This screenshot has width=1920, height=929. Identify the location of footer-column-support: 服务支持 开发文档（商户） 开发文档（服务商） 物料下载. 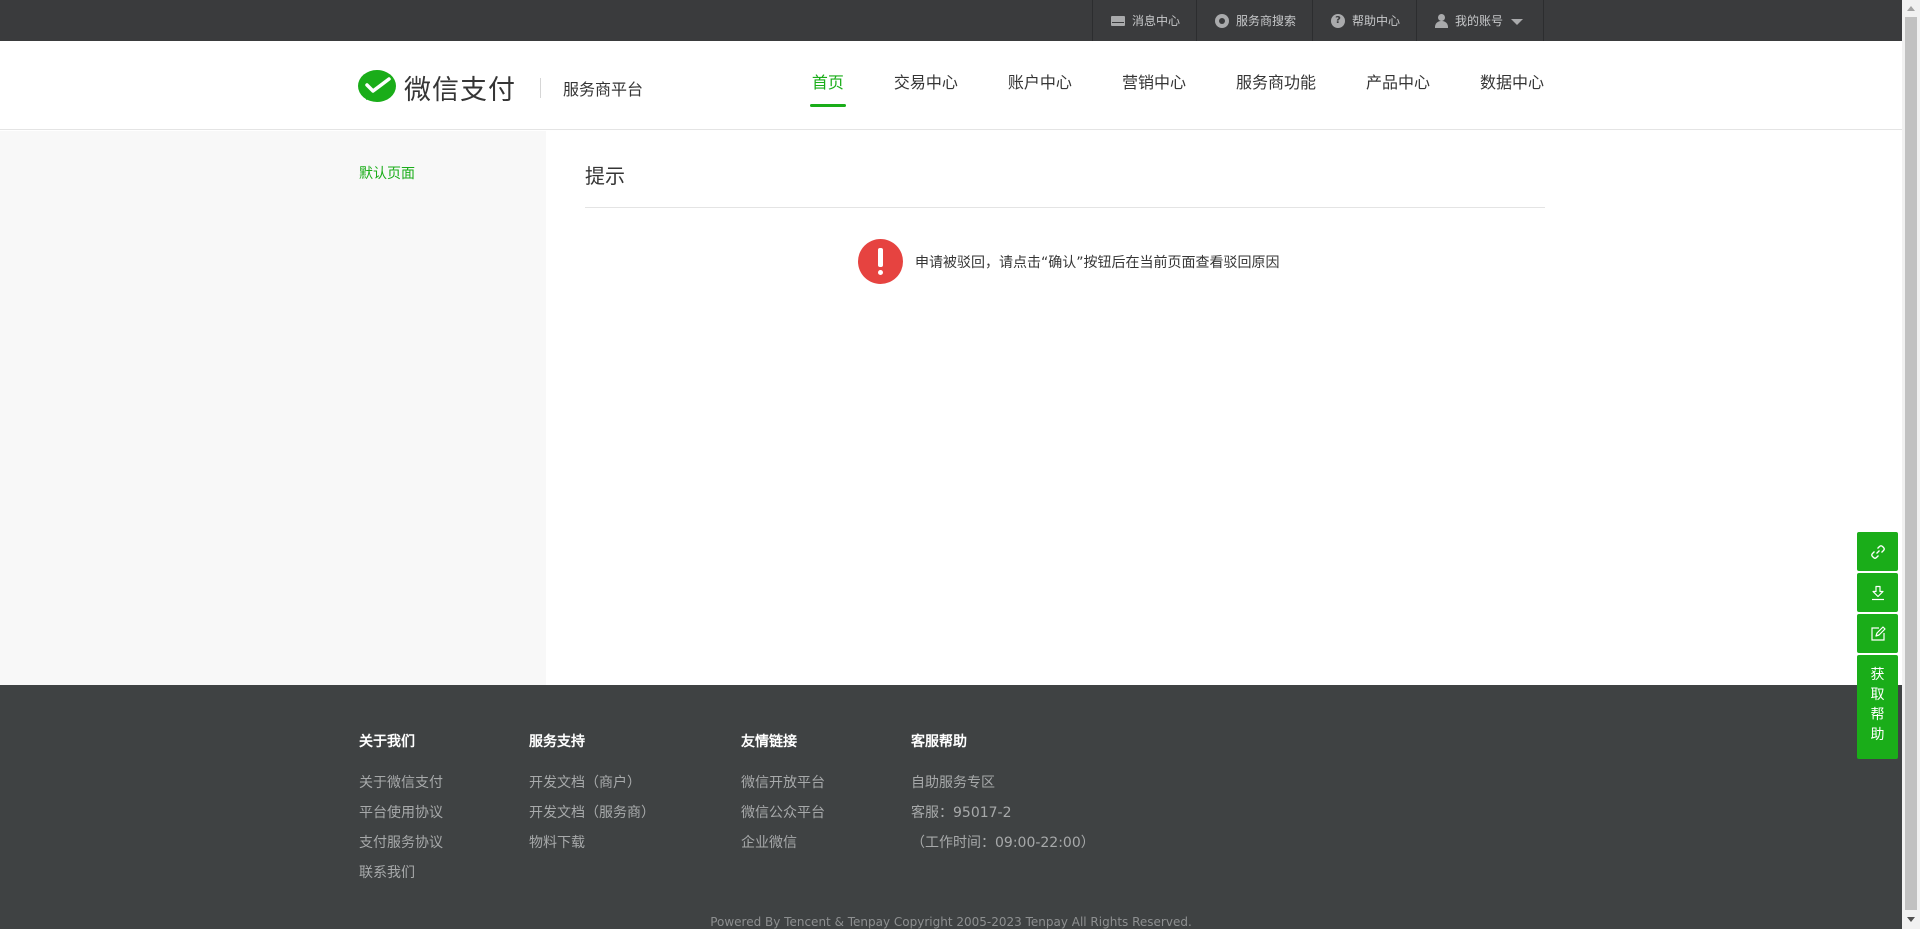
(592, 794).